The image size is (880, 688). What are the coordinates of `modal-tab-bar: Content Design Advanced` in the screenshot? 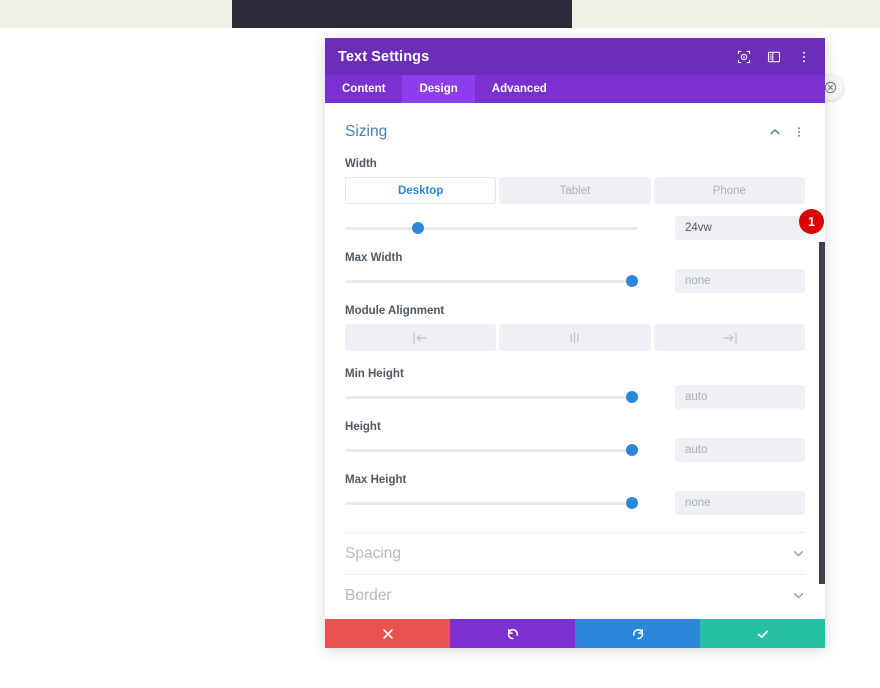 It's located at (575, 89).